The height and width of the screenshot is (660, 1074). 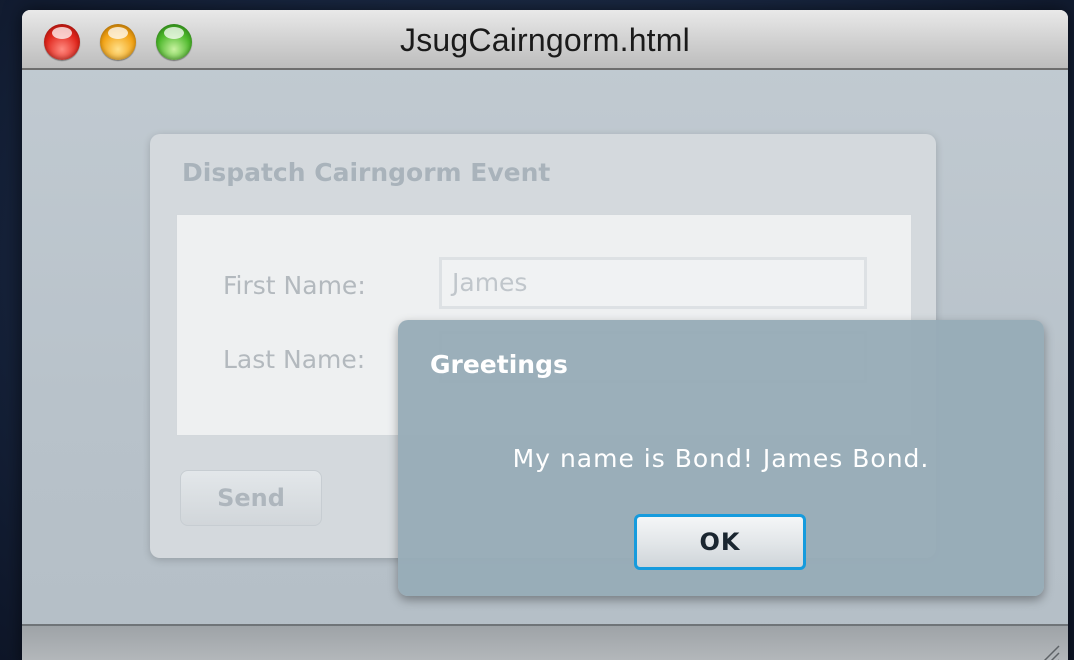 What do you see at coordinates (1048, 651) in the screenshot?
I see `resize-grip-icon` at bounding box center [1048, 651].